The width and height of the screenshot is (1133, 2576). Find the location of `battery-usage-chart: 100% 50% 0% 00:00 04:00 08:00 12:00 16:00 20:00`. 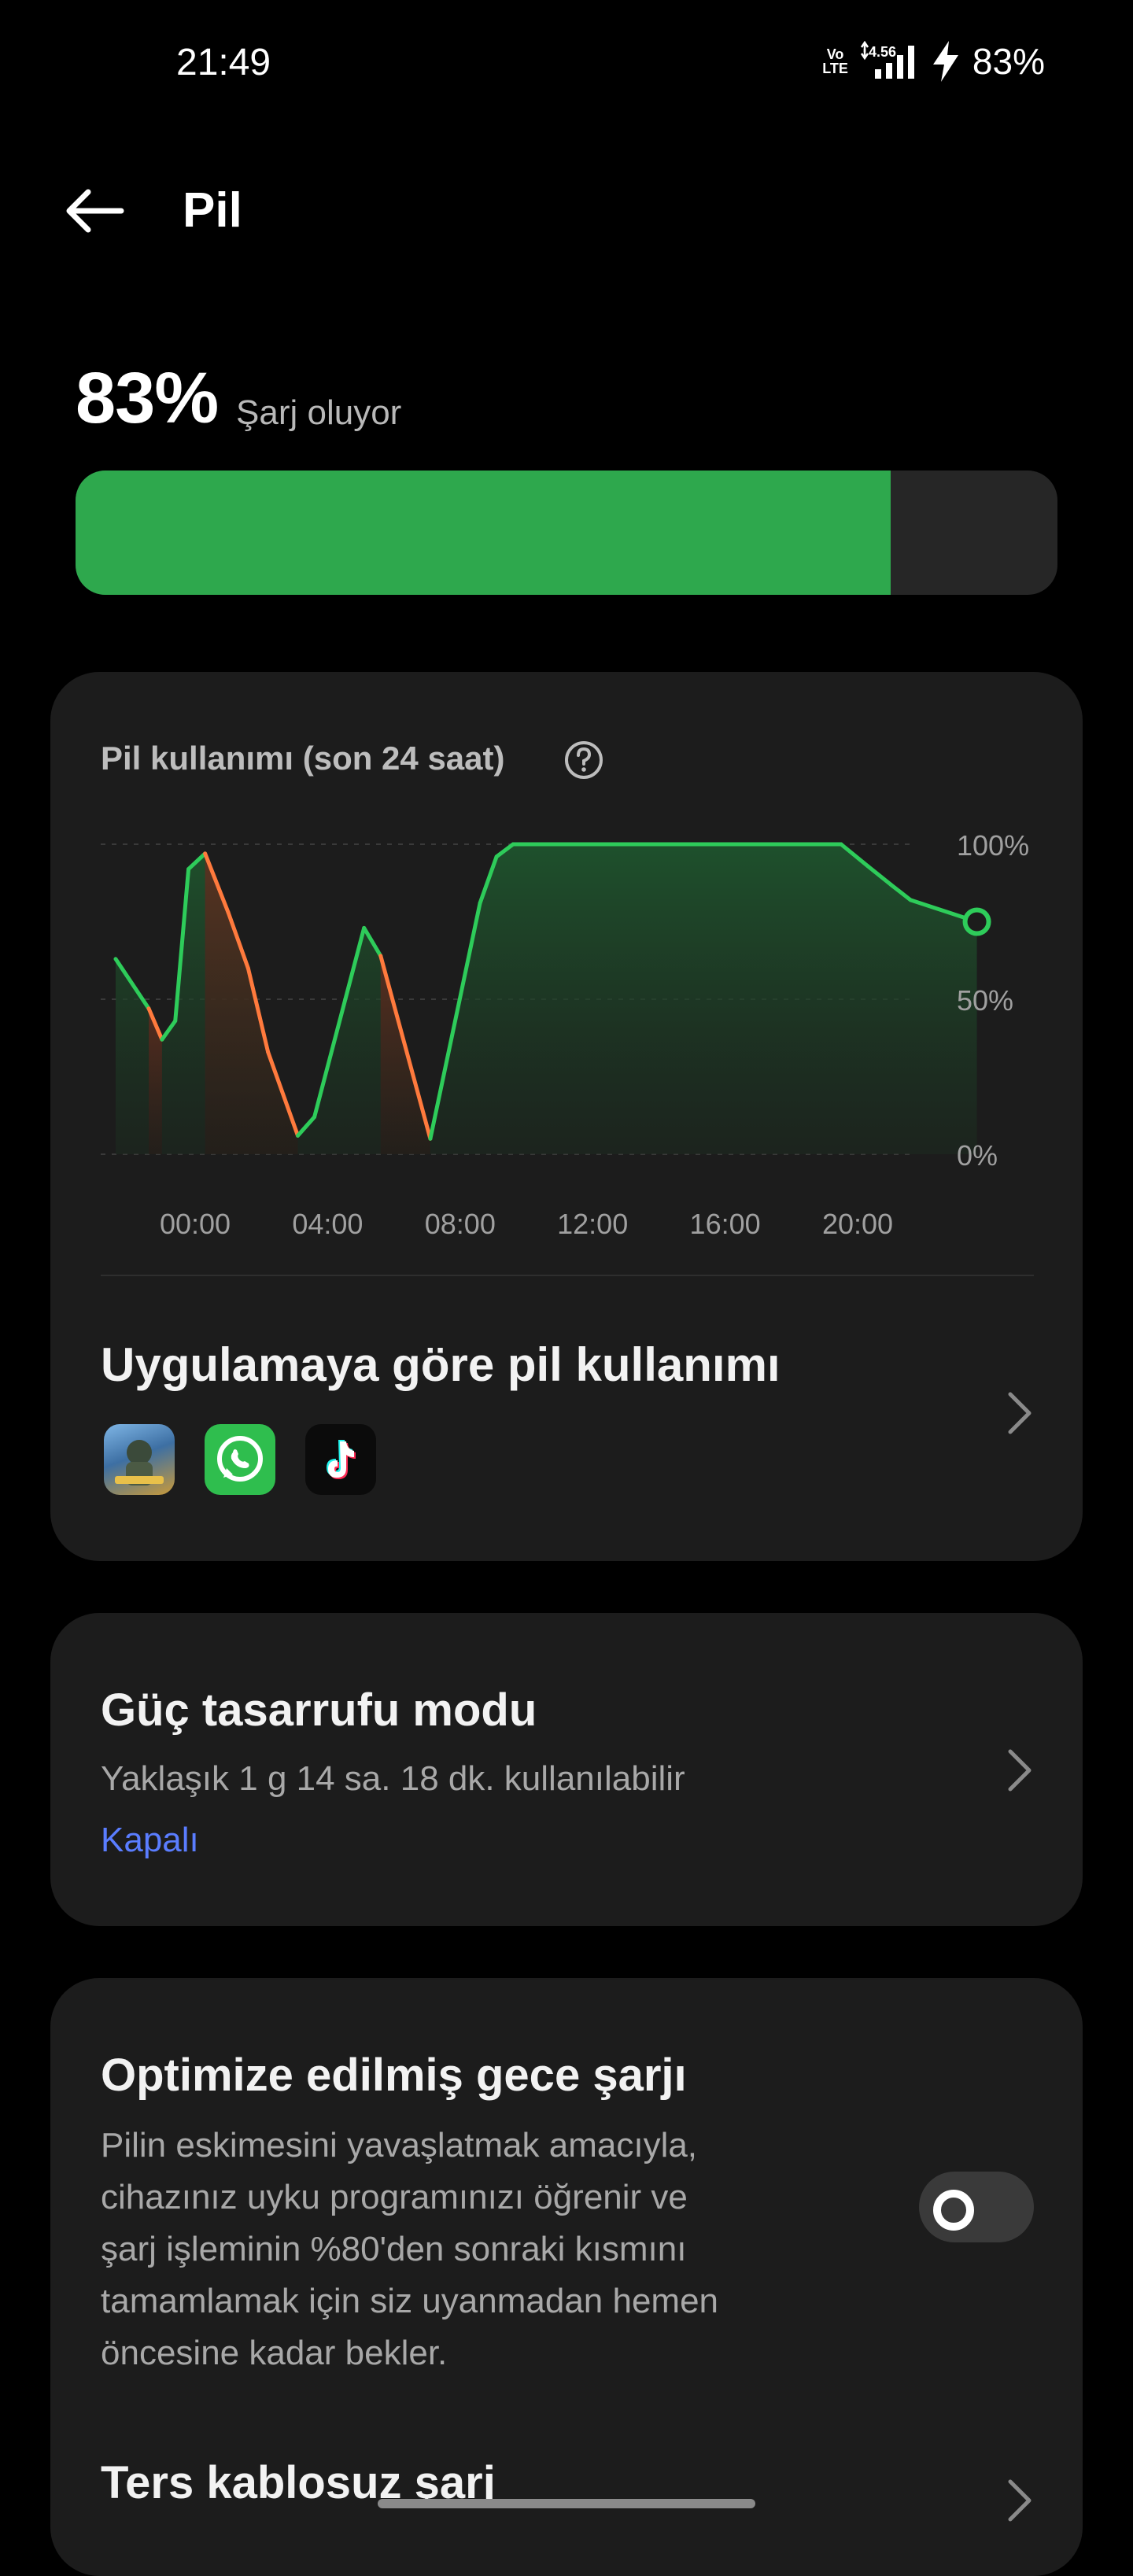

battery-usage-chart: 100% 50% 0% 00:00 04:00 08:00 12:00 16:00 20:00 is located at coordinates (565, 1034).